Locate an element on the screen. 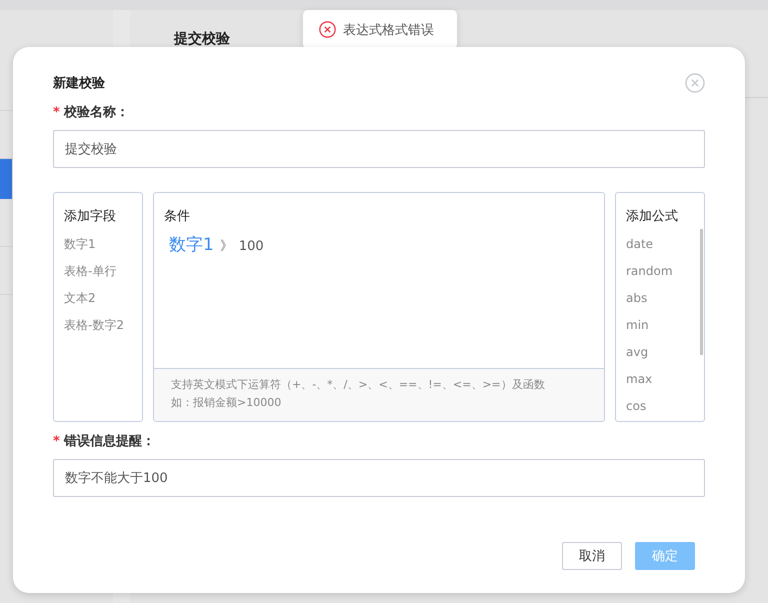 The height and width of the screenshot is (603, 768). dialog-title: 新建校验 is located at coordinates (79, 83).